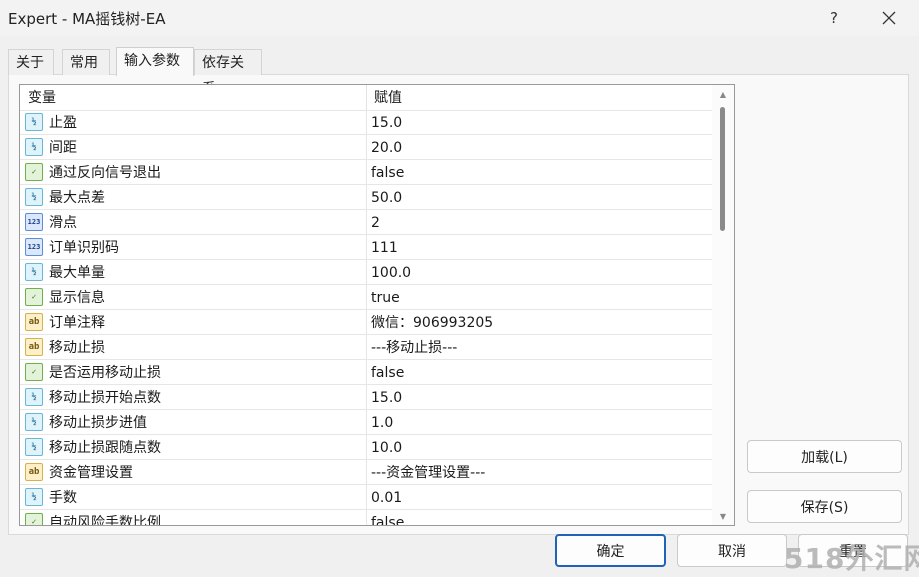  What do you see at coordinates (384, 247) in the screenshot?
I see `parameter-value: 111` at bounding box center [384, 247].